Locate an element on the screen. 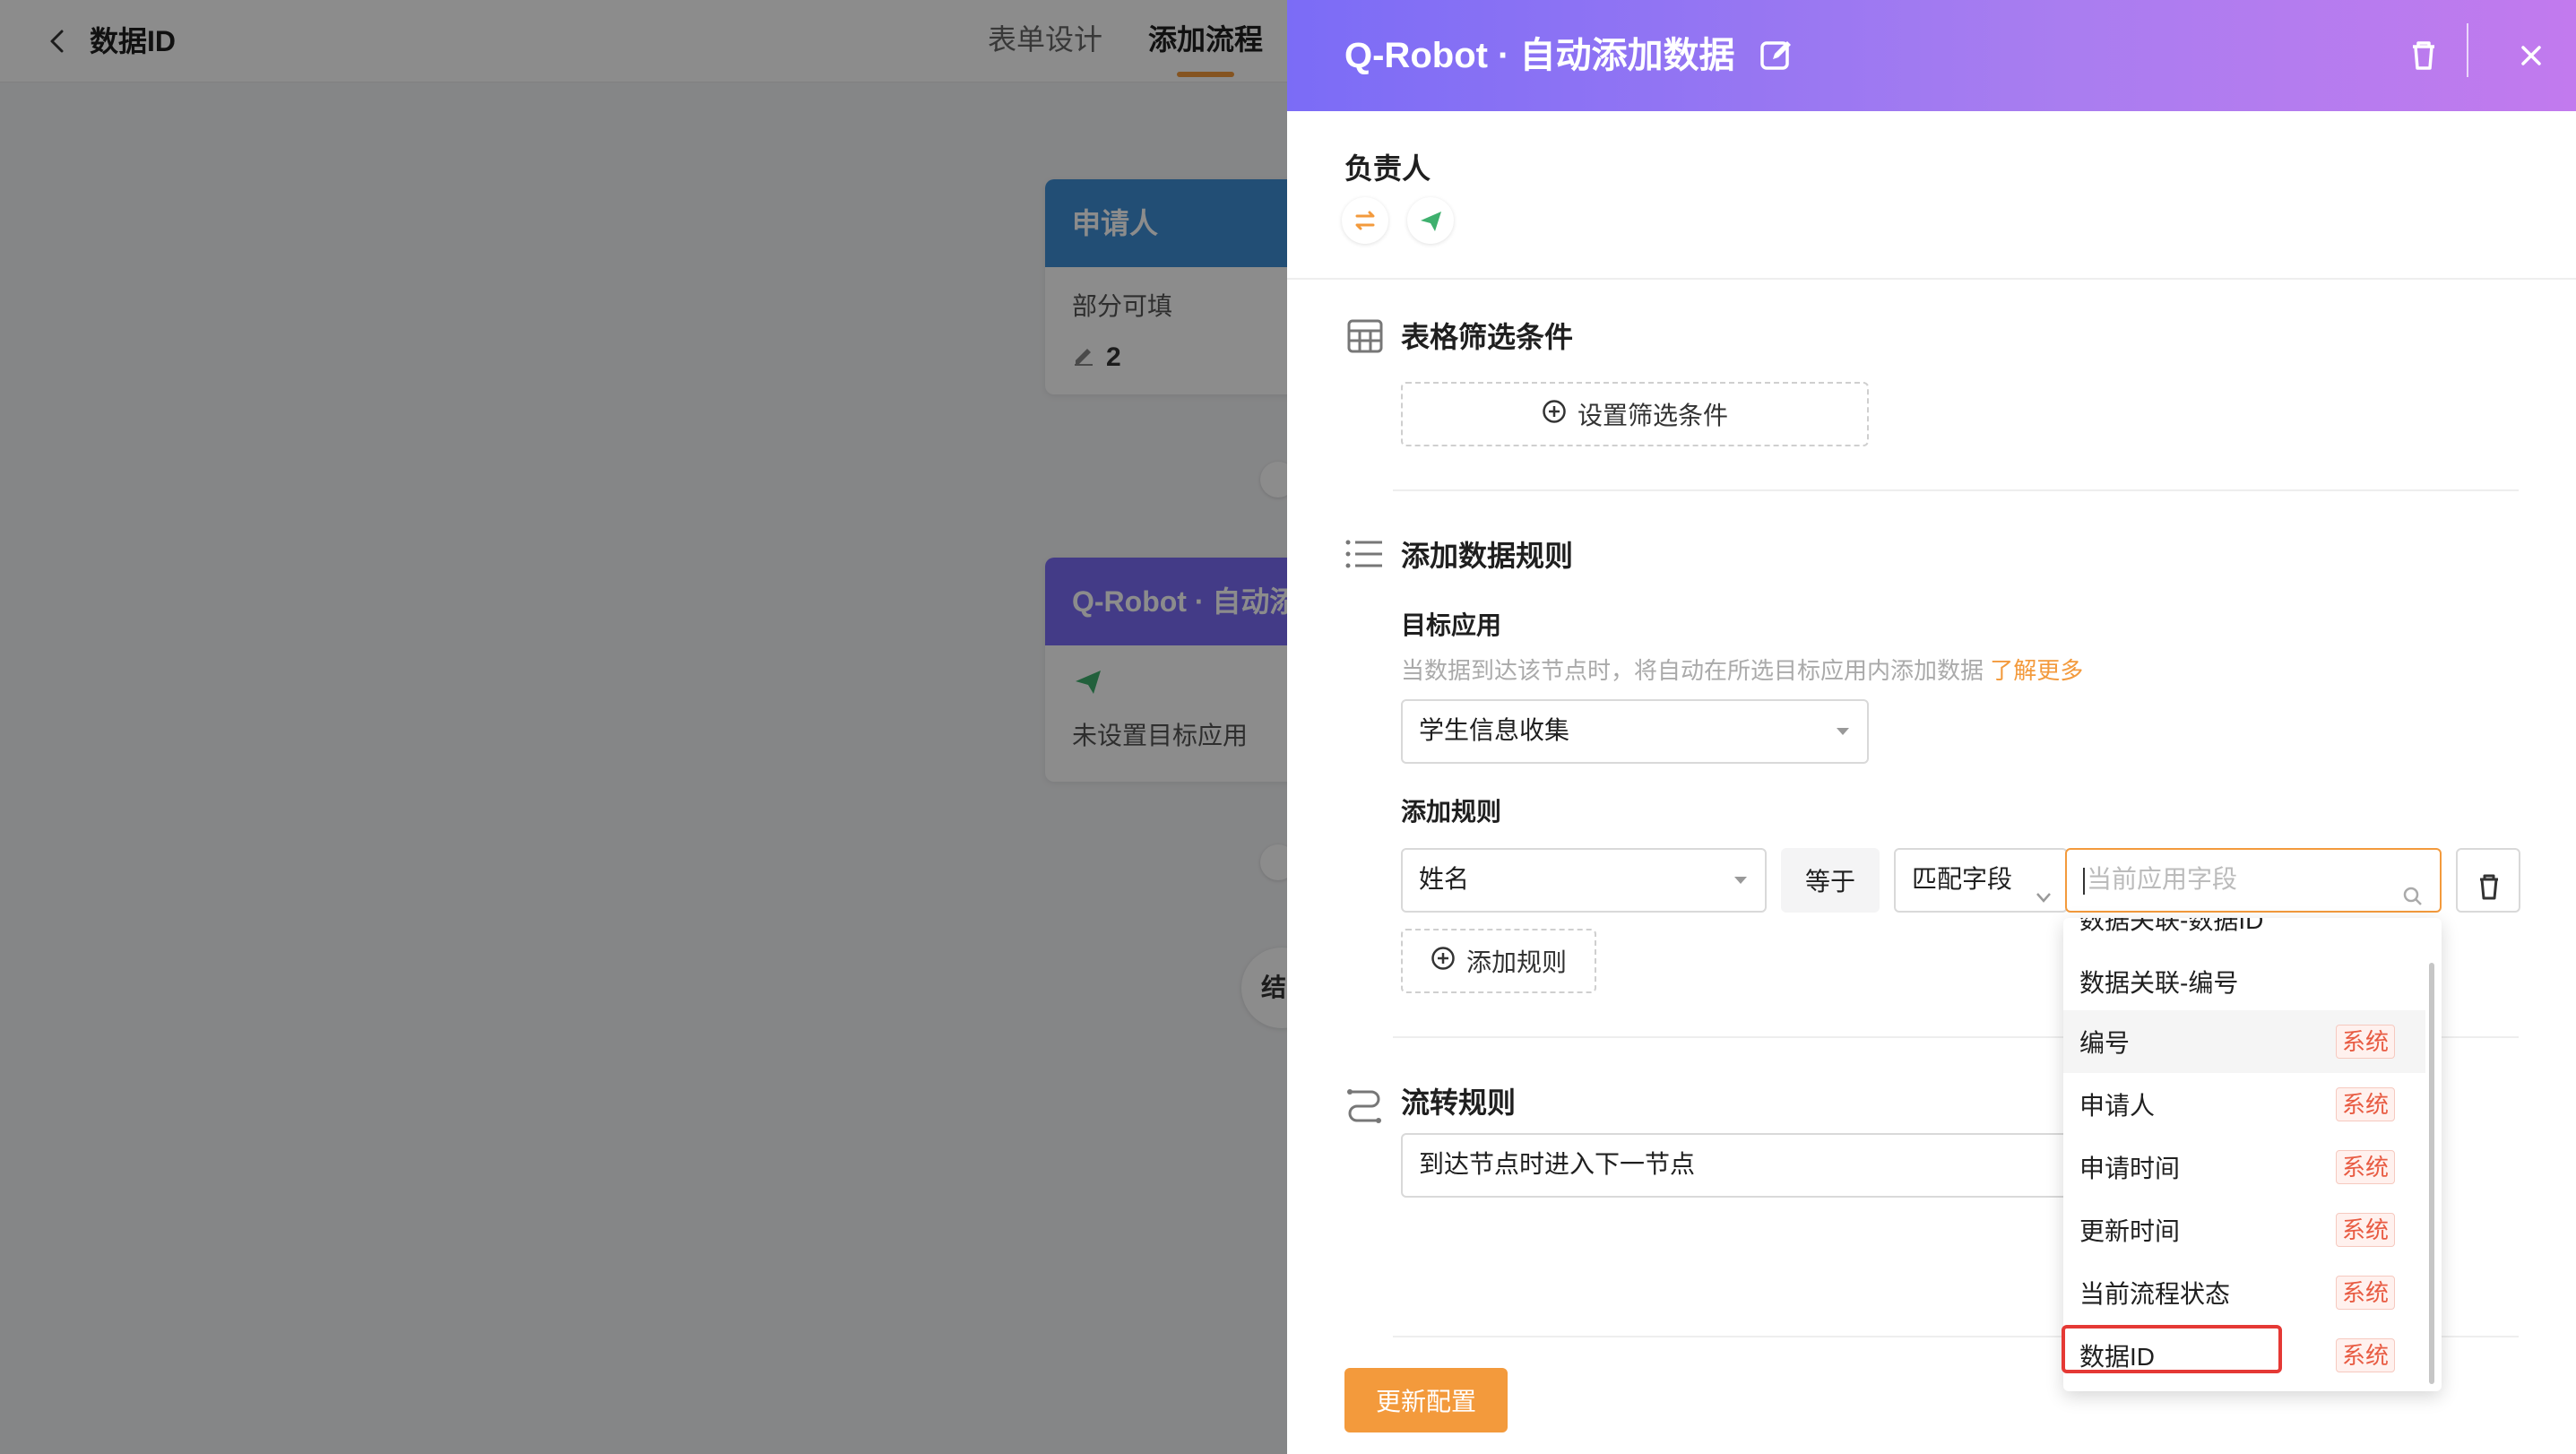  match-type-value: 匹配字段 is located at coordinates (1962, 879).